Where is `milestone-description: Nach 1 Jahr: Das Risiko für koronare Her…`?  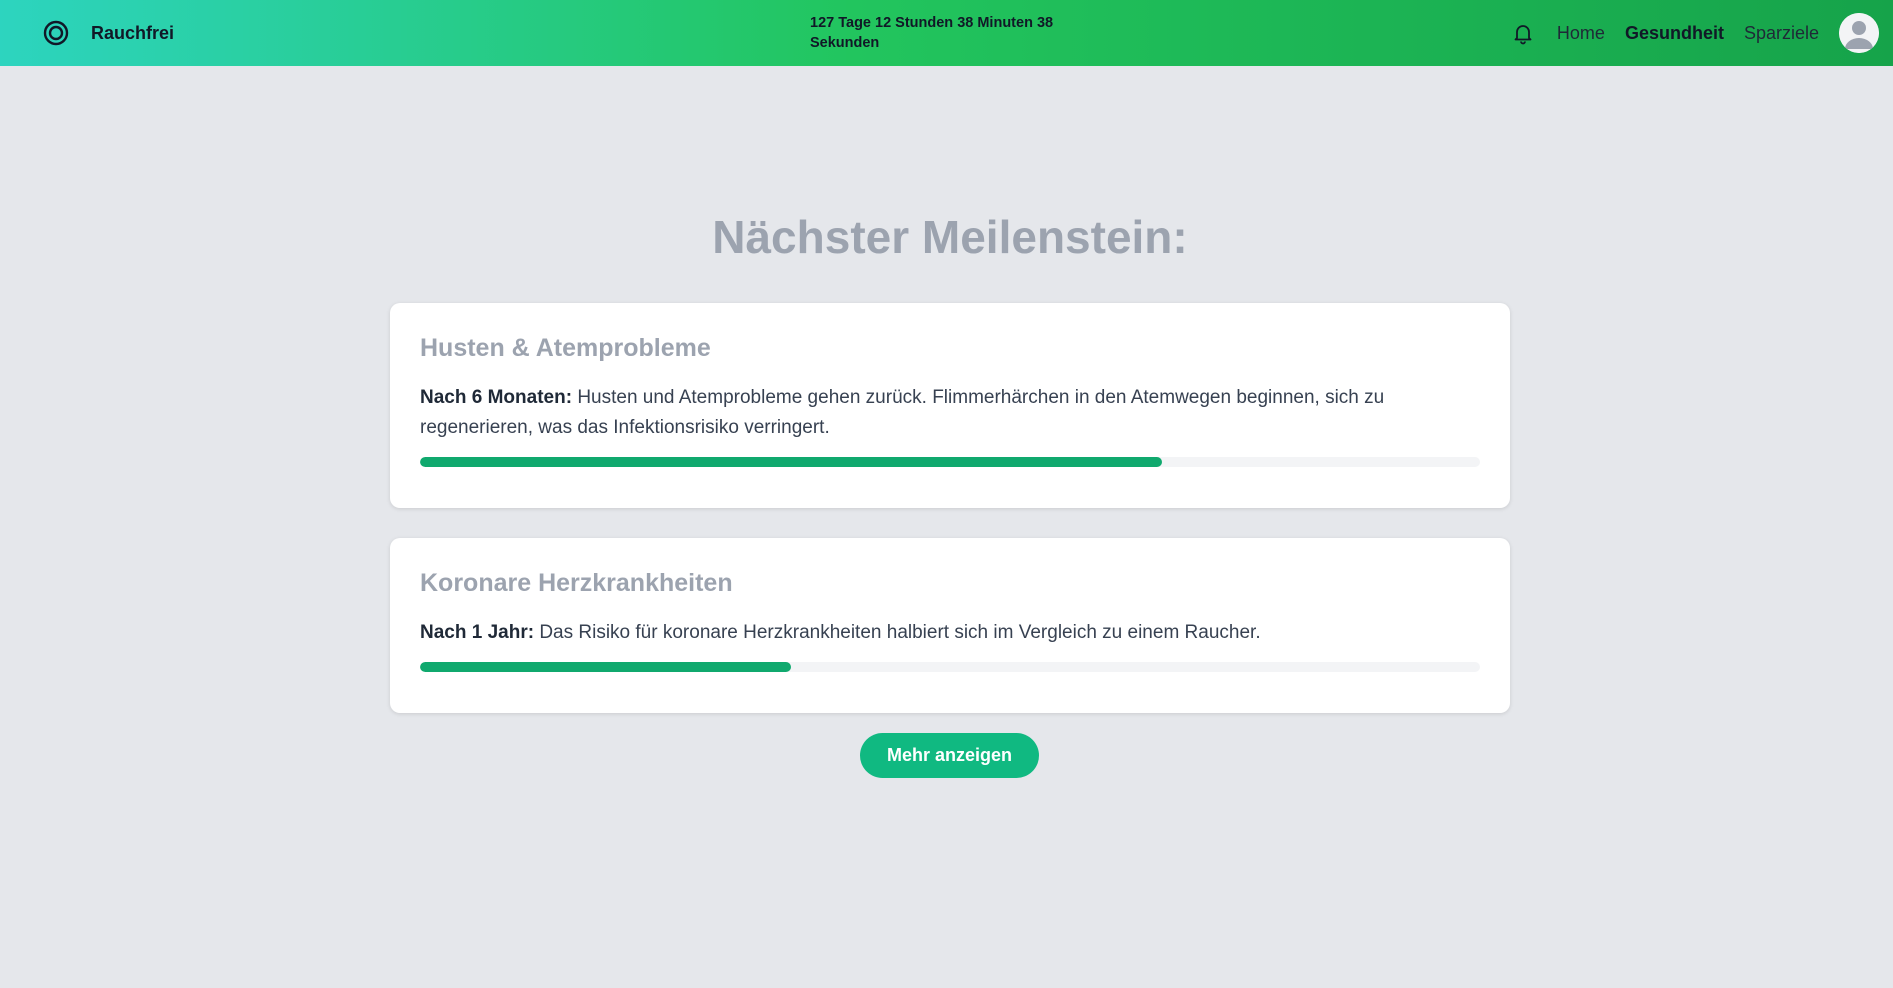 milestone-description: Nach 1 Jahr: Das Risiko für koronare Her… is located at coordinates (950, 633).